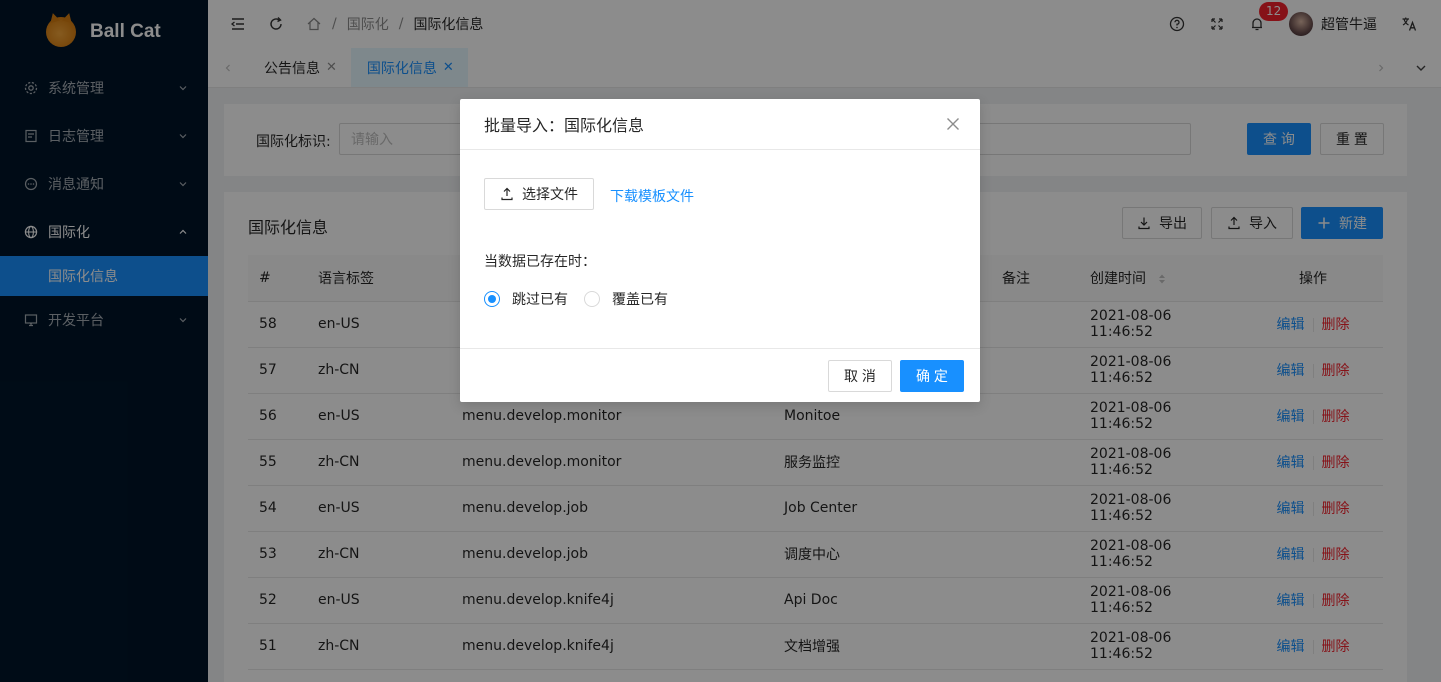 This screenshot has height=682, width=1441. Describe the element at coordinates (564, 125) in the screenshot. I see `modal-title: 批量导入：国际化信息` at that location.